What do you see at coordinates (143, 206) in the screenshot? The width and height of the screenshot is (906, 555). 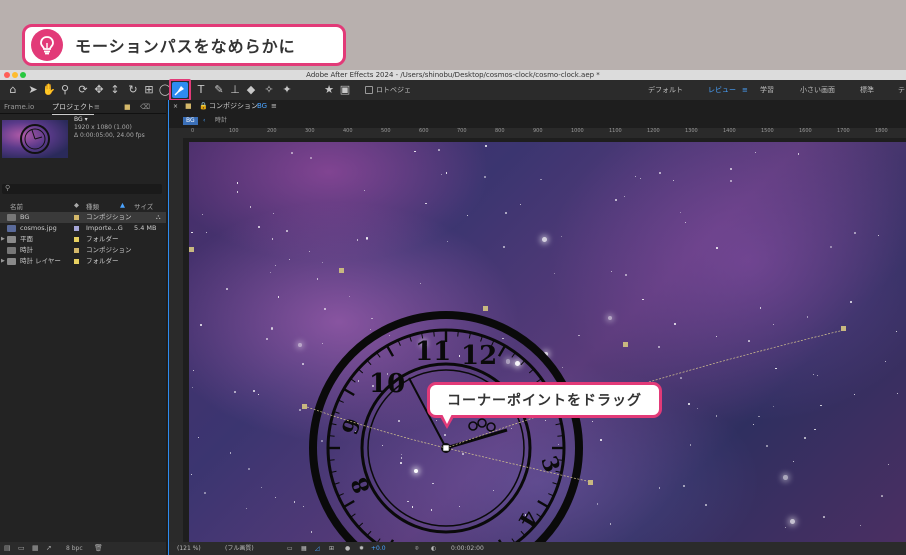 I see `col-size: サイズ` at bounding box center [143, 206].